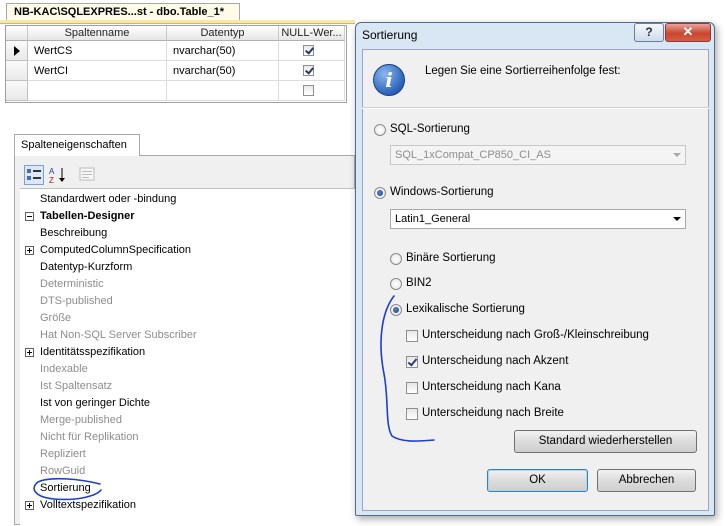  Describe the element at coordinates (187, 403) in the screenshot. I see `property-row: Ist von geringer Dichte` at that location.